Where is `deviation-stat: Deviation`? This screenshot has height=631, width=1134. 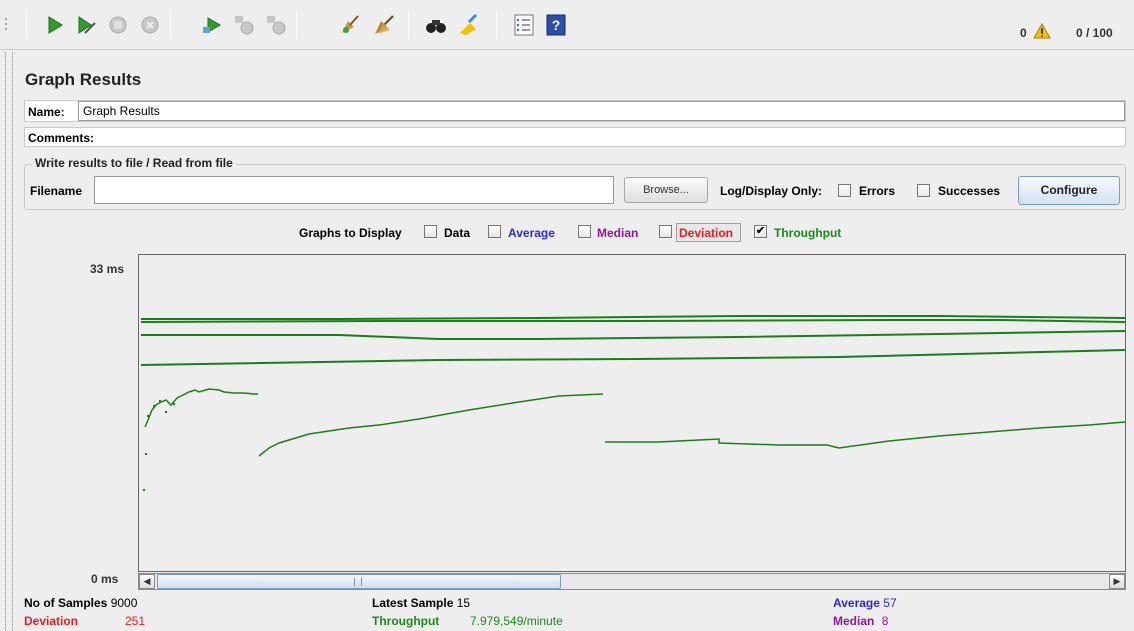 deviation-stat: Deviation is located at coordinates (51, 621).